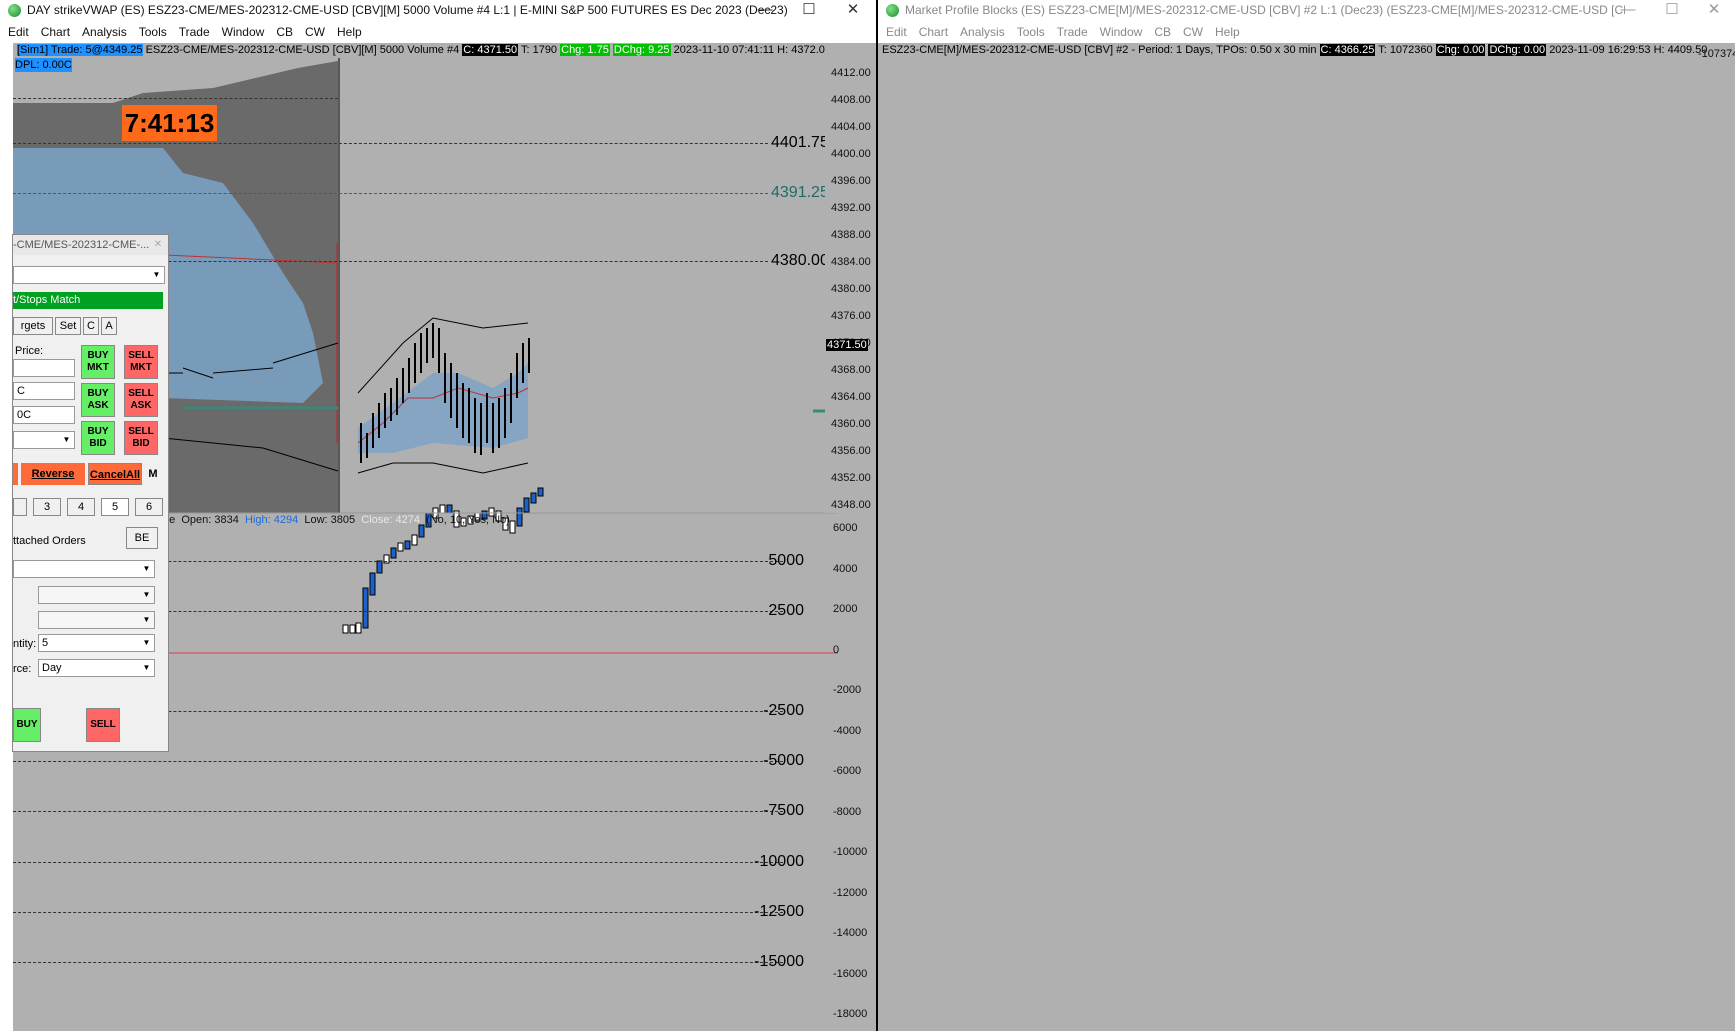 This screenshot has height=1031, width=1735. I want to click on price-label: Price:, so click(29, 351).